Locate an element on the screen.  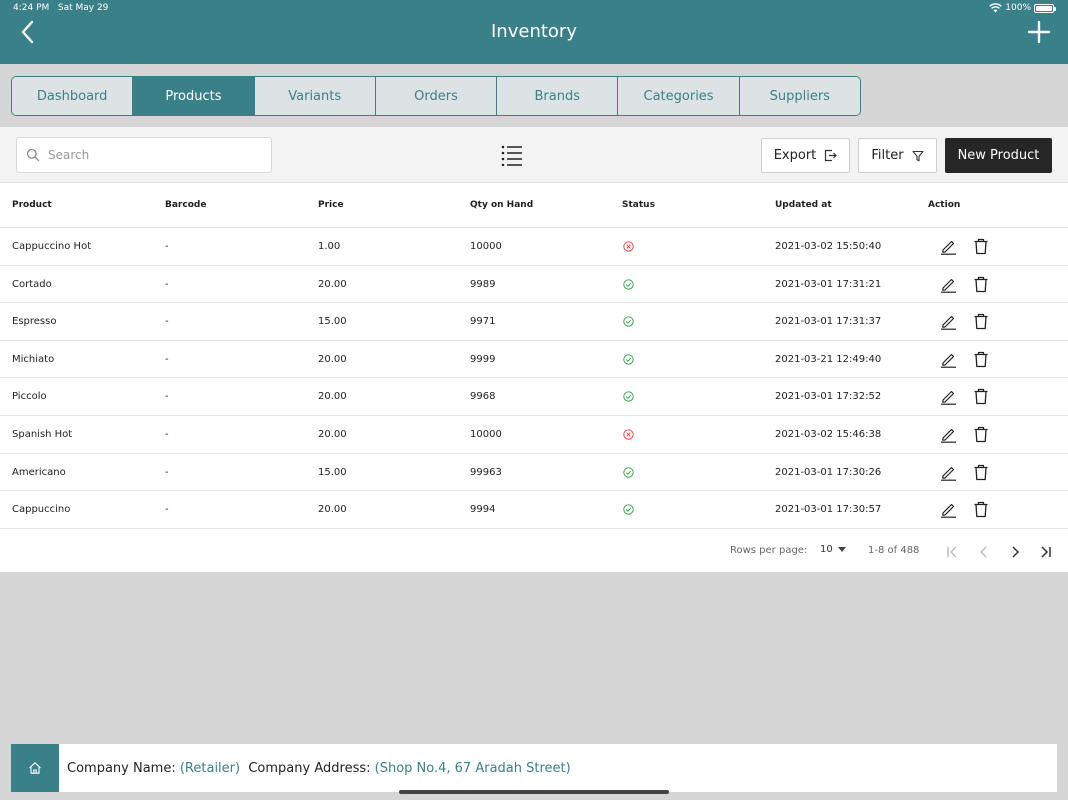
table-row: Americano - 15.00 99963 2021-03-01 17:30:26 is located at coordinates (534, 473).